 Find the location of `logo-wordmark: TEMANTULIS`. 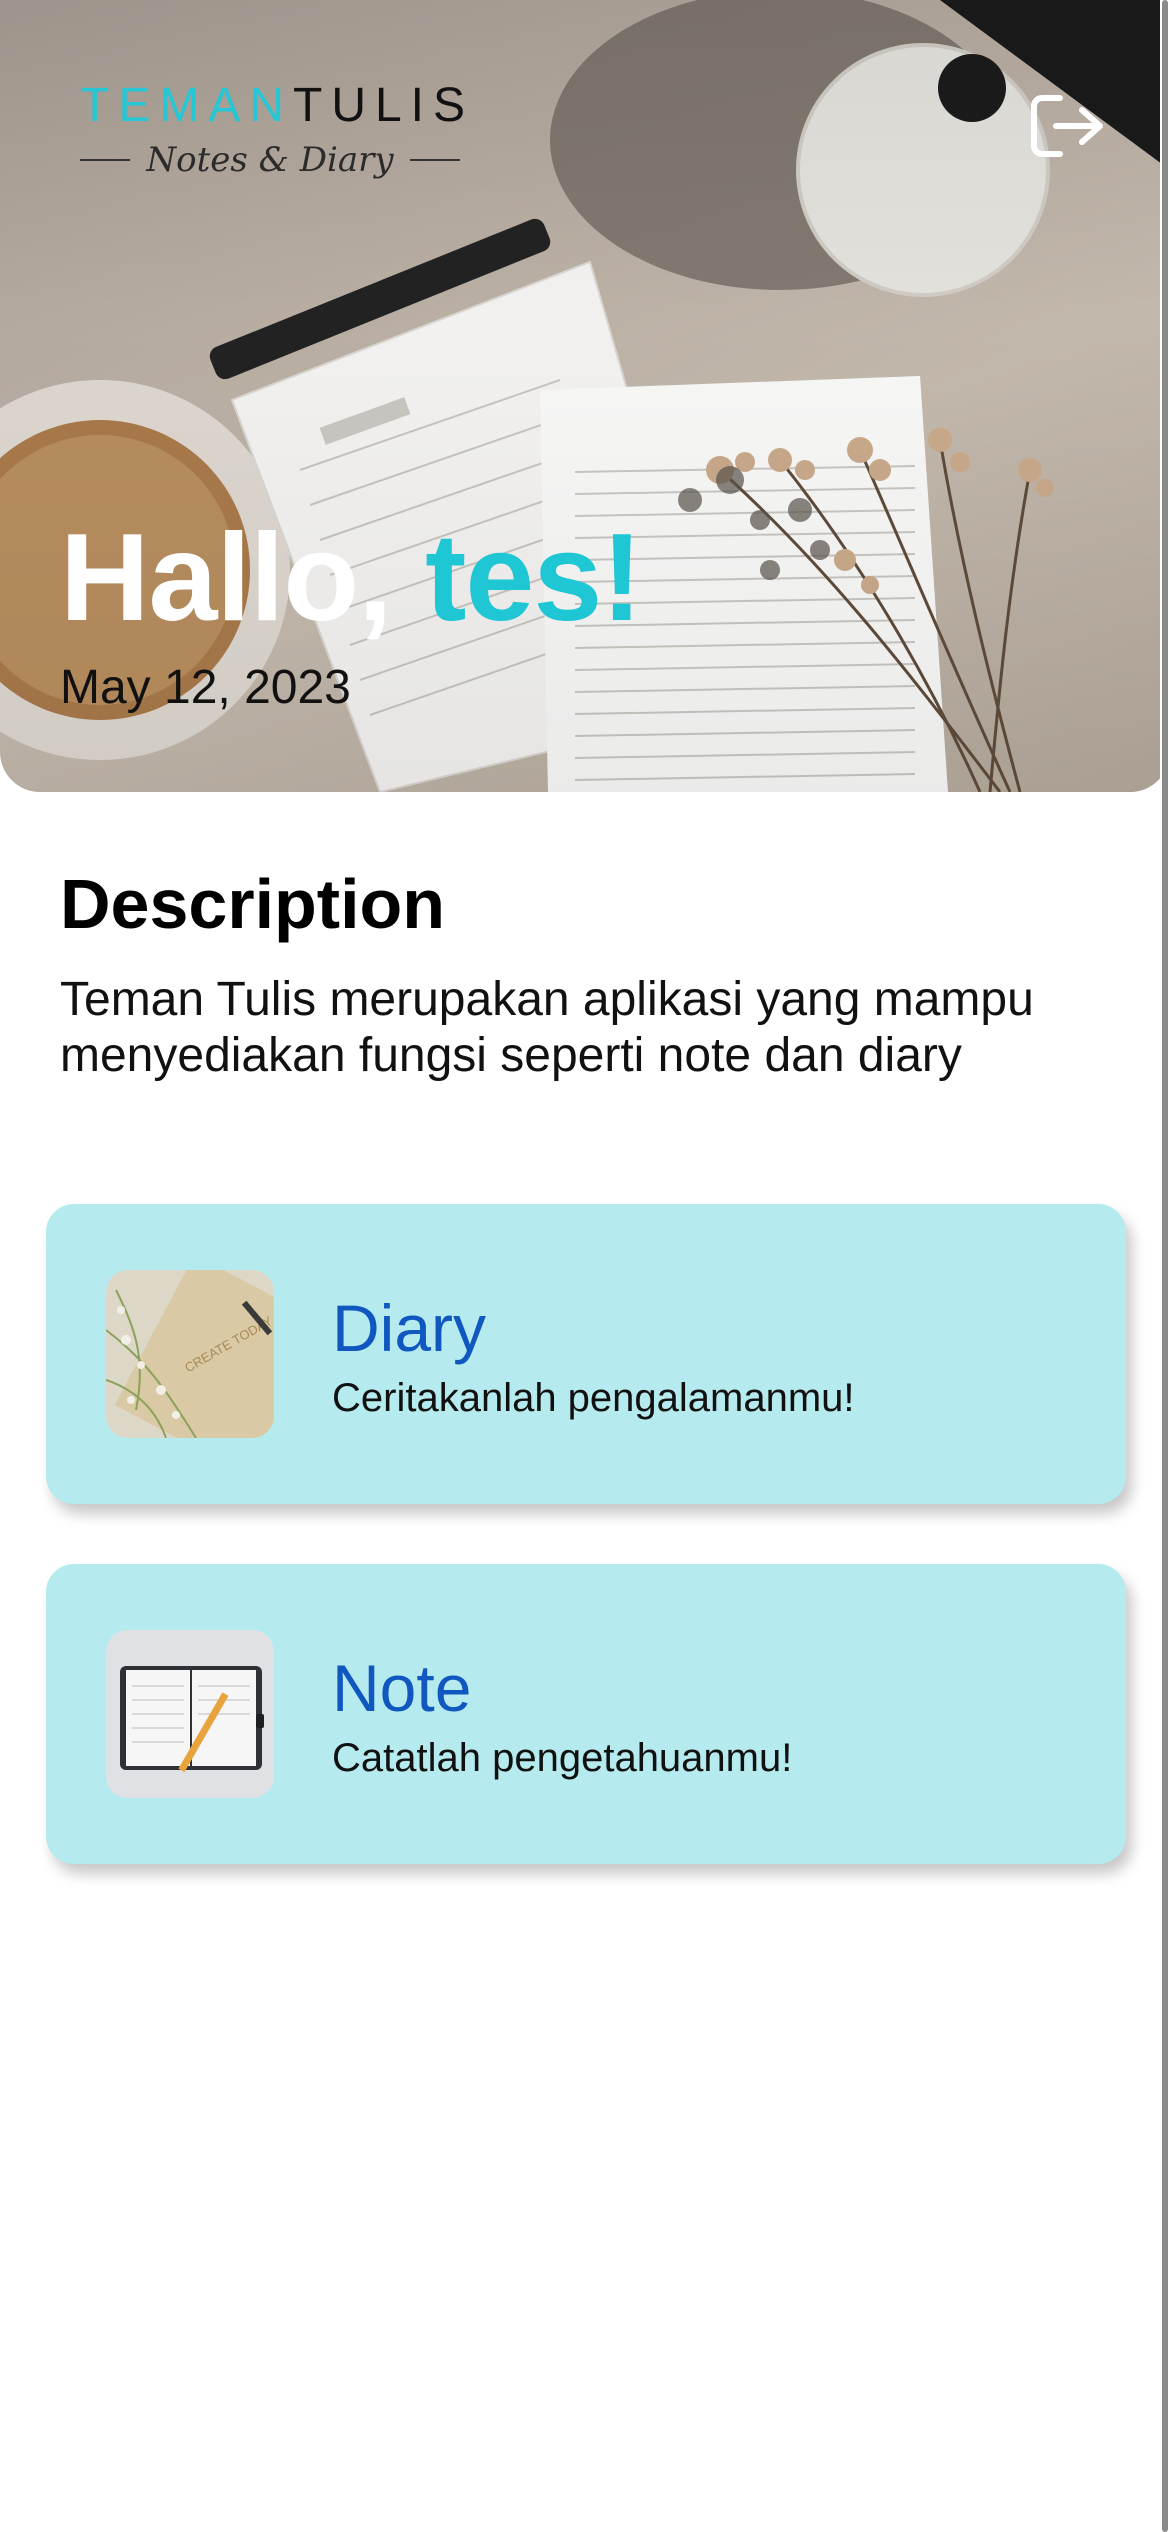

logo-wordmark: TEMANTULIS is located at coordinates (277, 106).